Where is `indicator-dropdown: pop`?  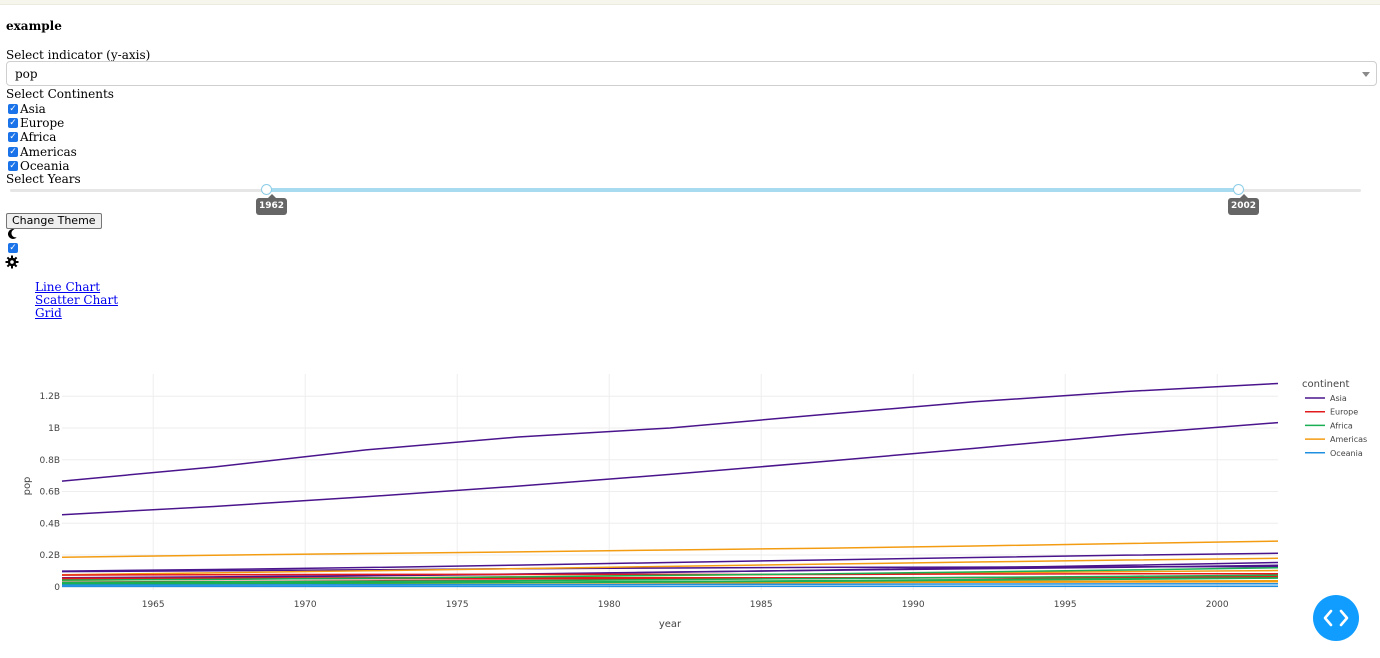
indicator-dropdown: pop is located at coordinates (691, 73).